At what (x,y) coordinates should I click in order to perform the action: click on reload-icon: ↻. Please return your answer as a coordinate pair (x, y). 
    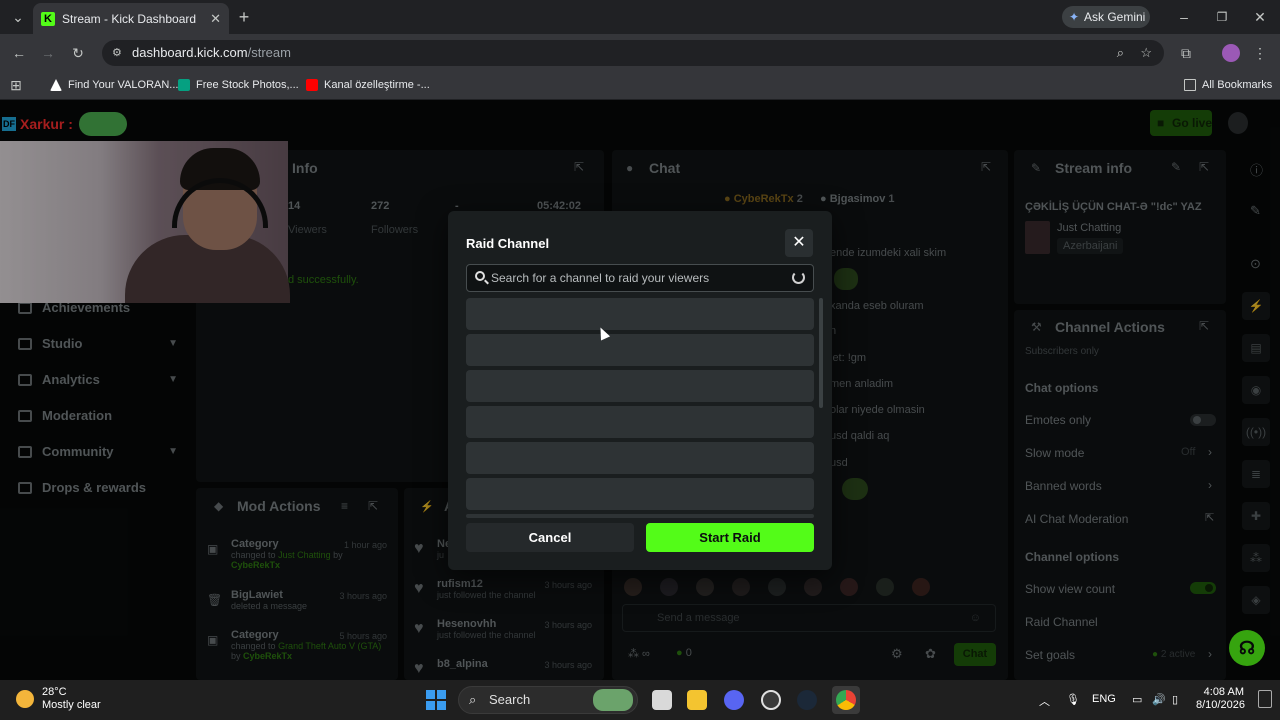
    Looking at the image, I should click on (78, 53).